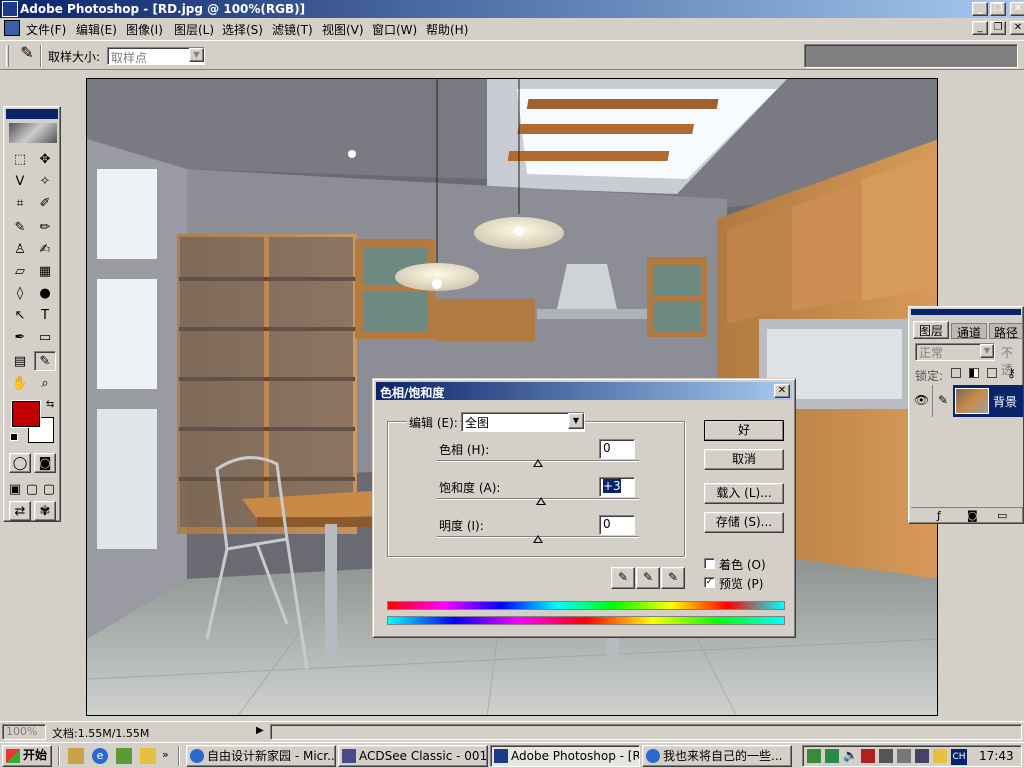 The height and width of the screenshot is (768, 1024). I want to click on dialog-close-button: ✕, so click(782, 391).